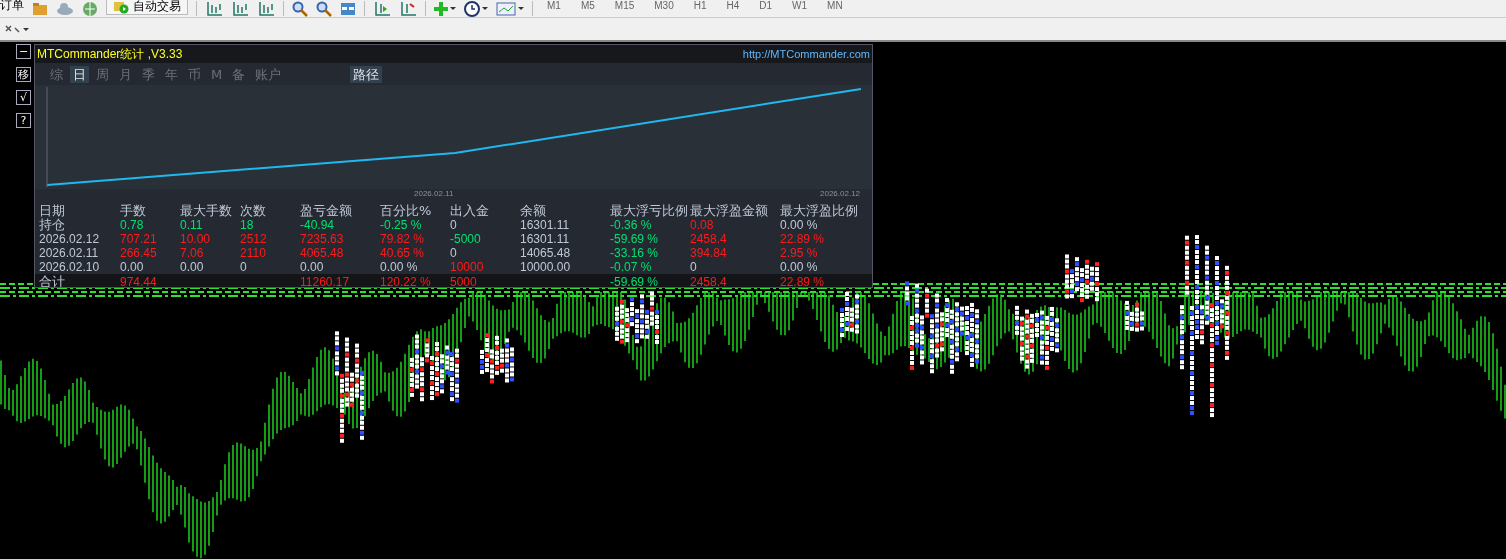 Image resolution: width=1506 pixels, height=559 pixels. I want to click on timeframe-button: MN, so click(835, 5).